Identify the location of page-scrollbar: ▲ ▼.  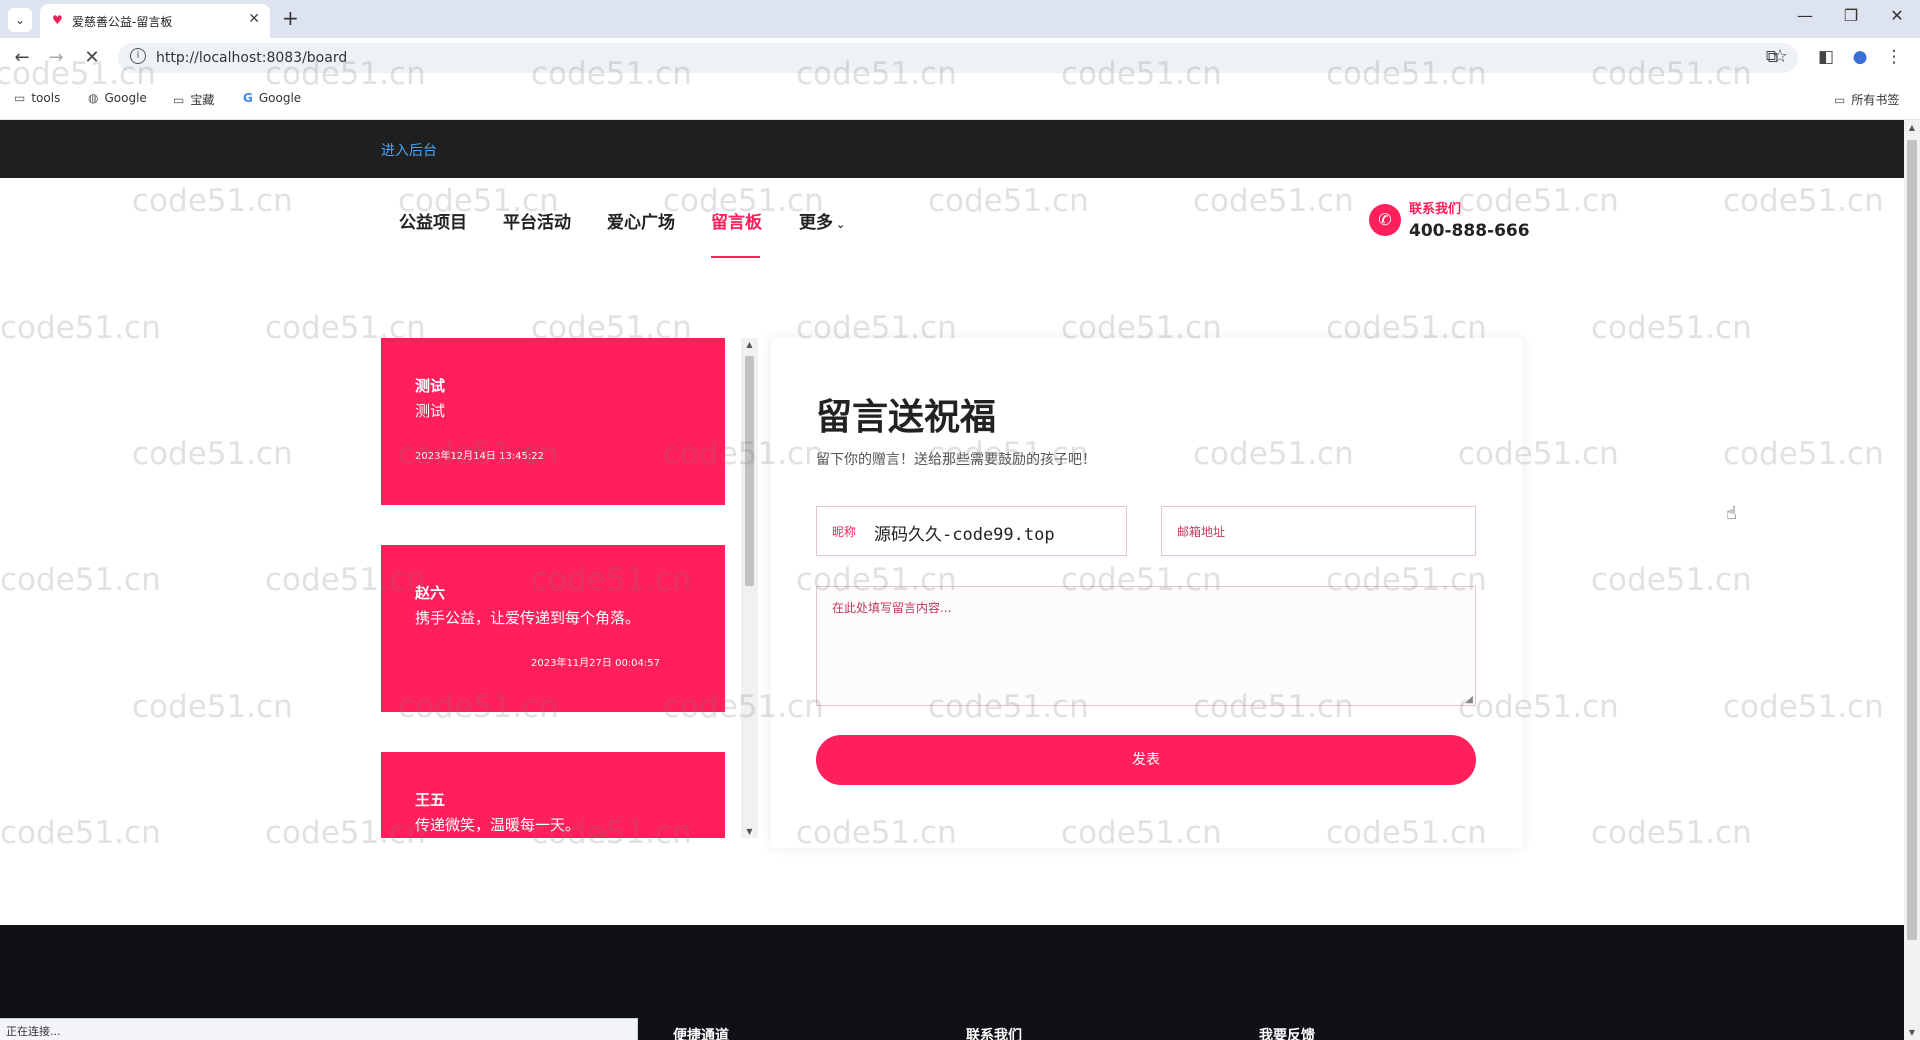
(1912, 580).